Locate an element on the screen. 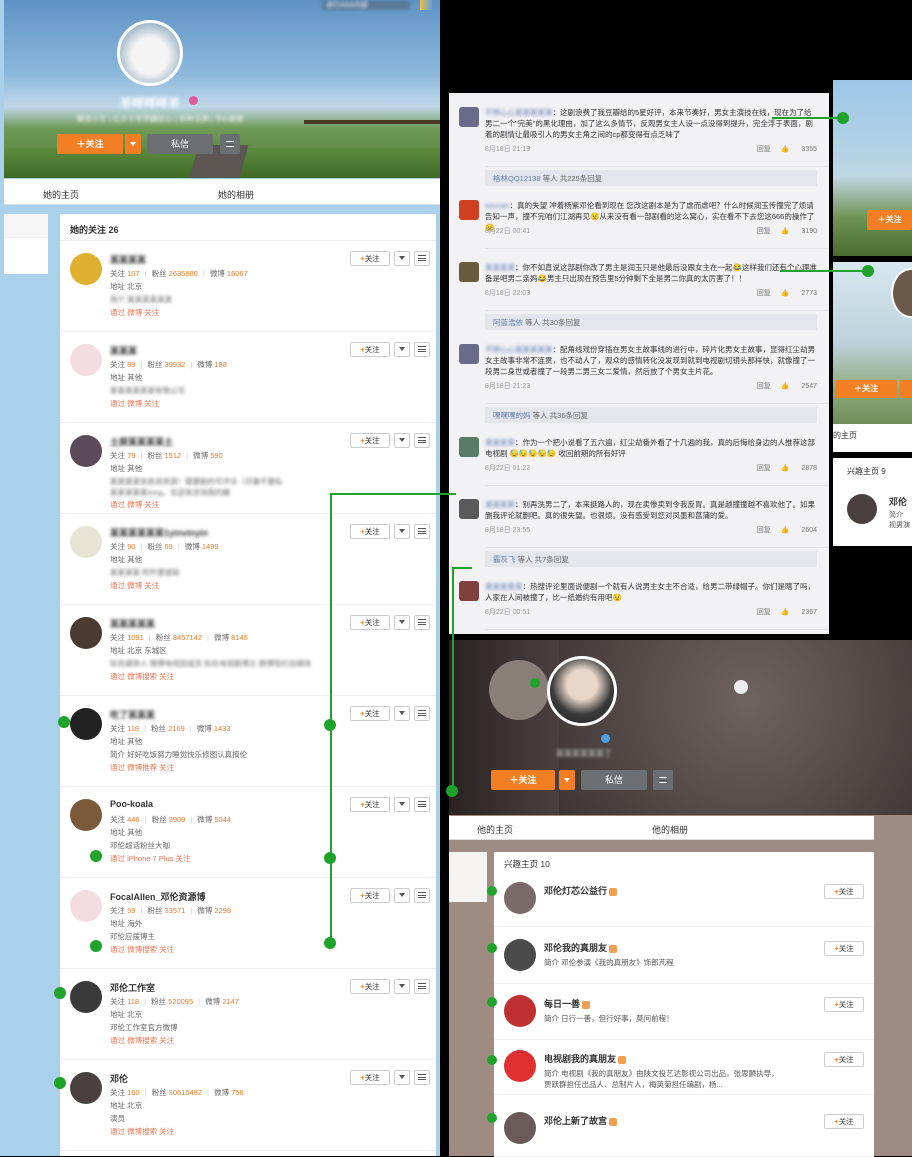 This screenshot has width=912, height=1157. like-button: 👍 2604 is located at coordinates (799, 530).